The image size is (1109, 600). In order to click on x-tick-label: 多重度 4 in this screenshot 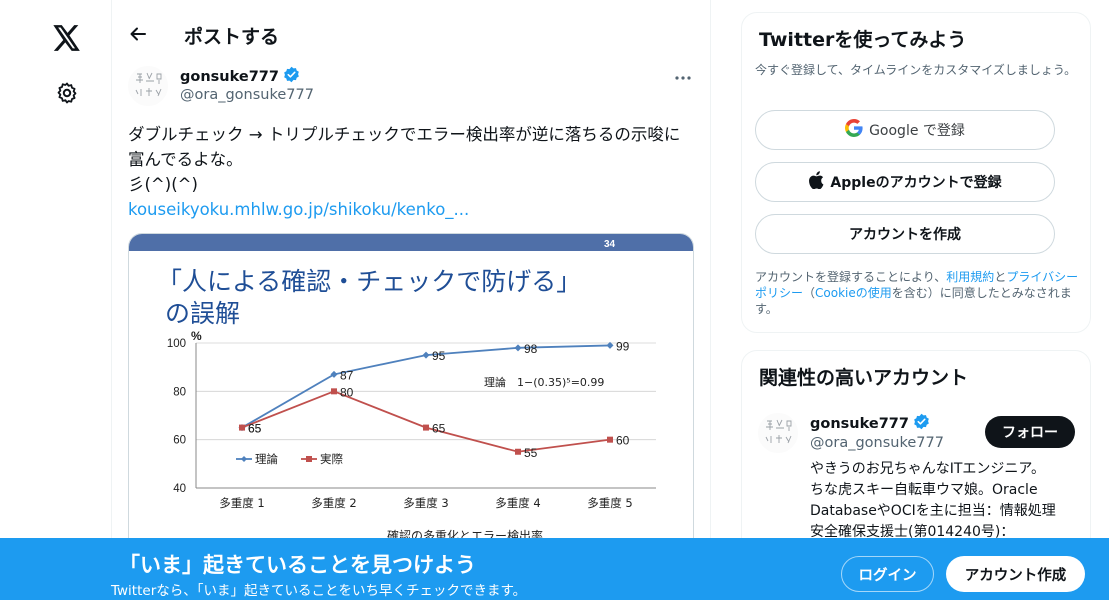, I will do `click(517, 503)`.